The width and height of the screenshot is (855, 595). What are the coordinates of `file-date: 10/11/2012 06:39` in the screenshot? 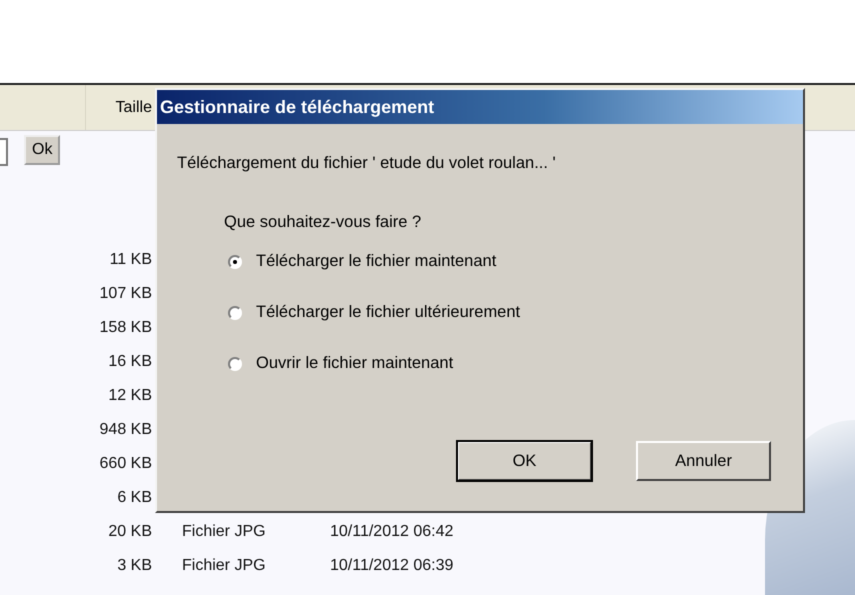 It's located at (392, 566).